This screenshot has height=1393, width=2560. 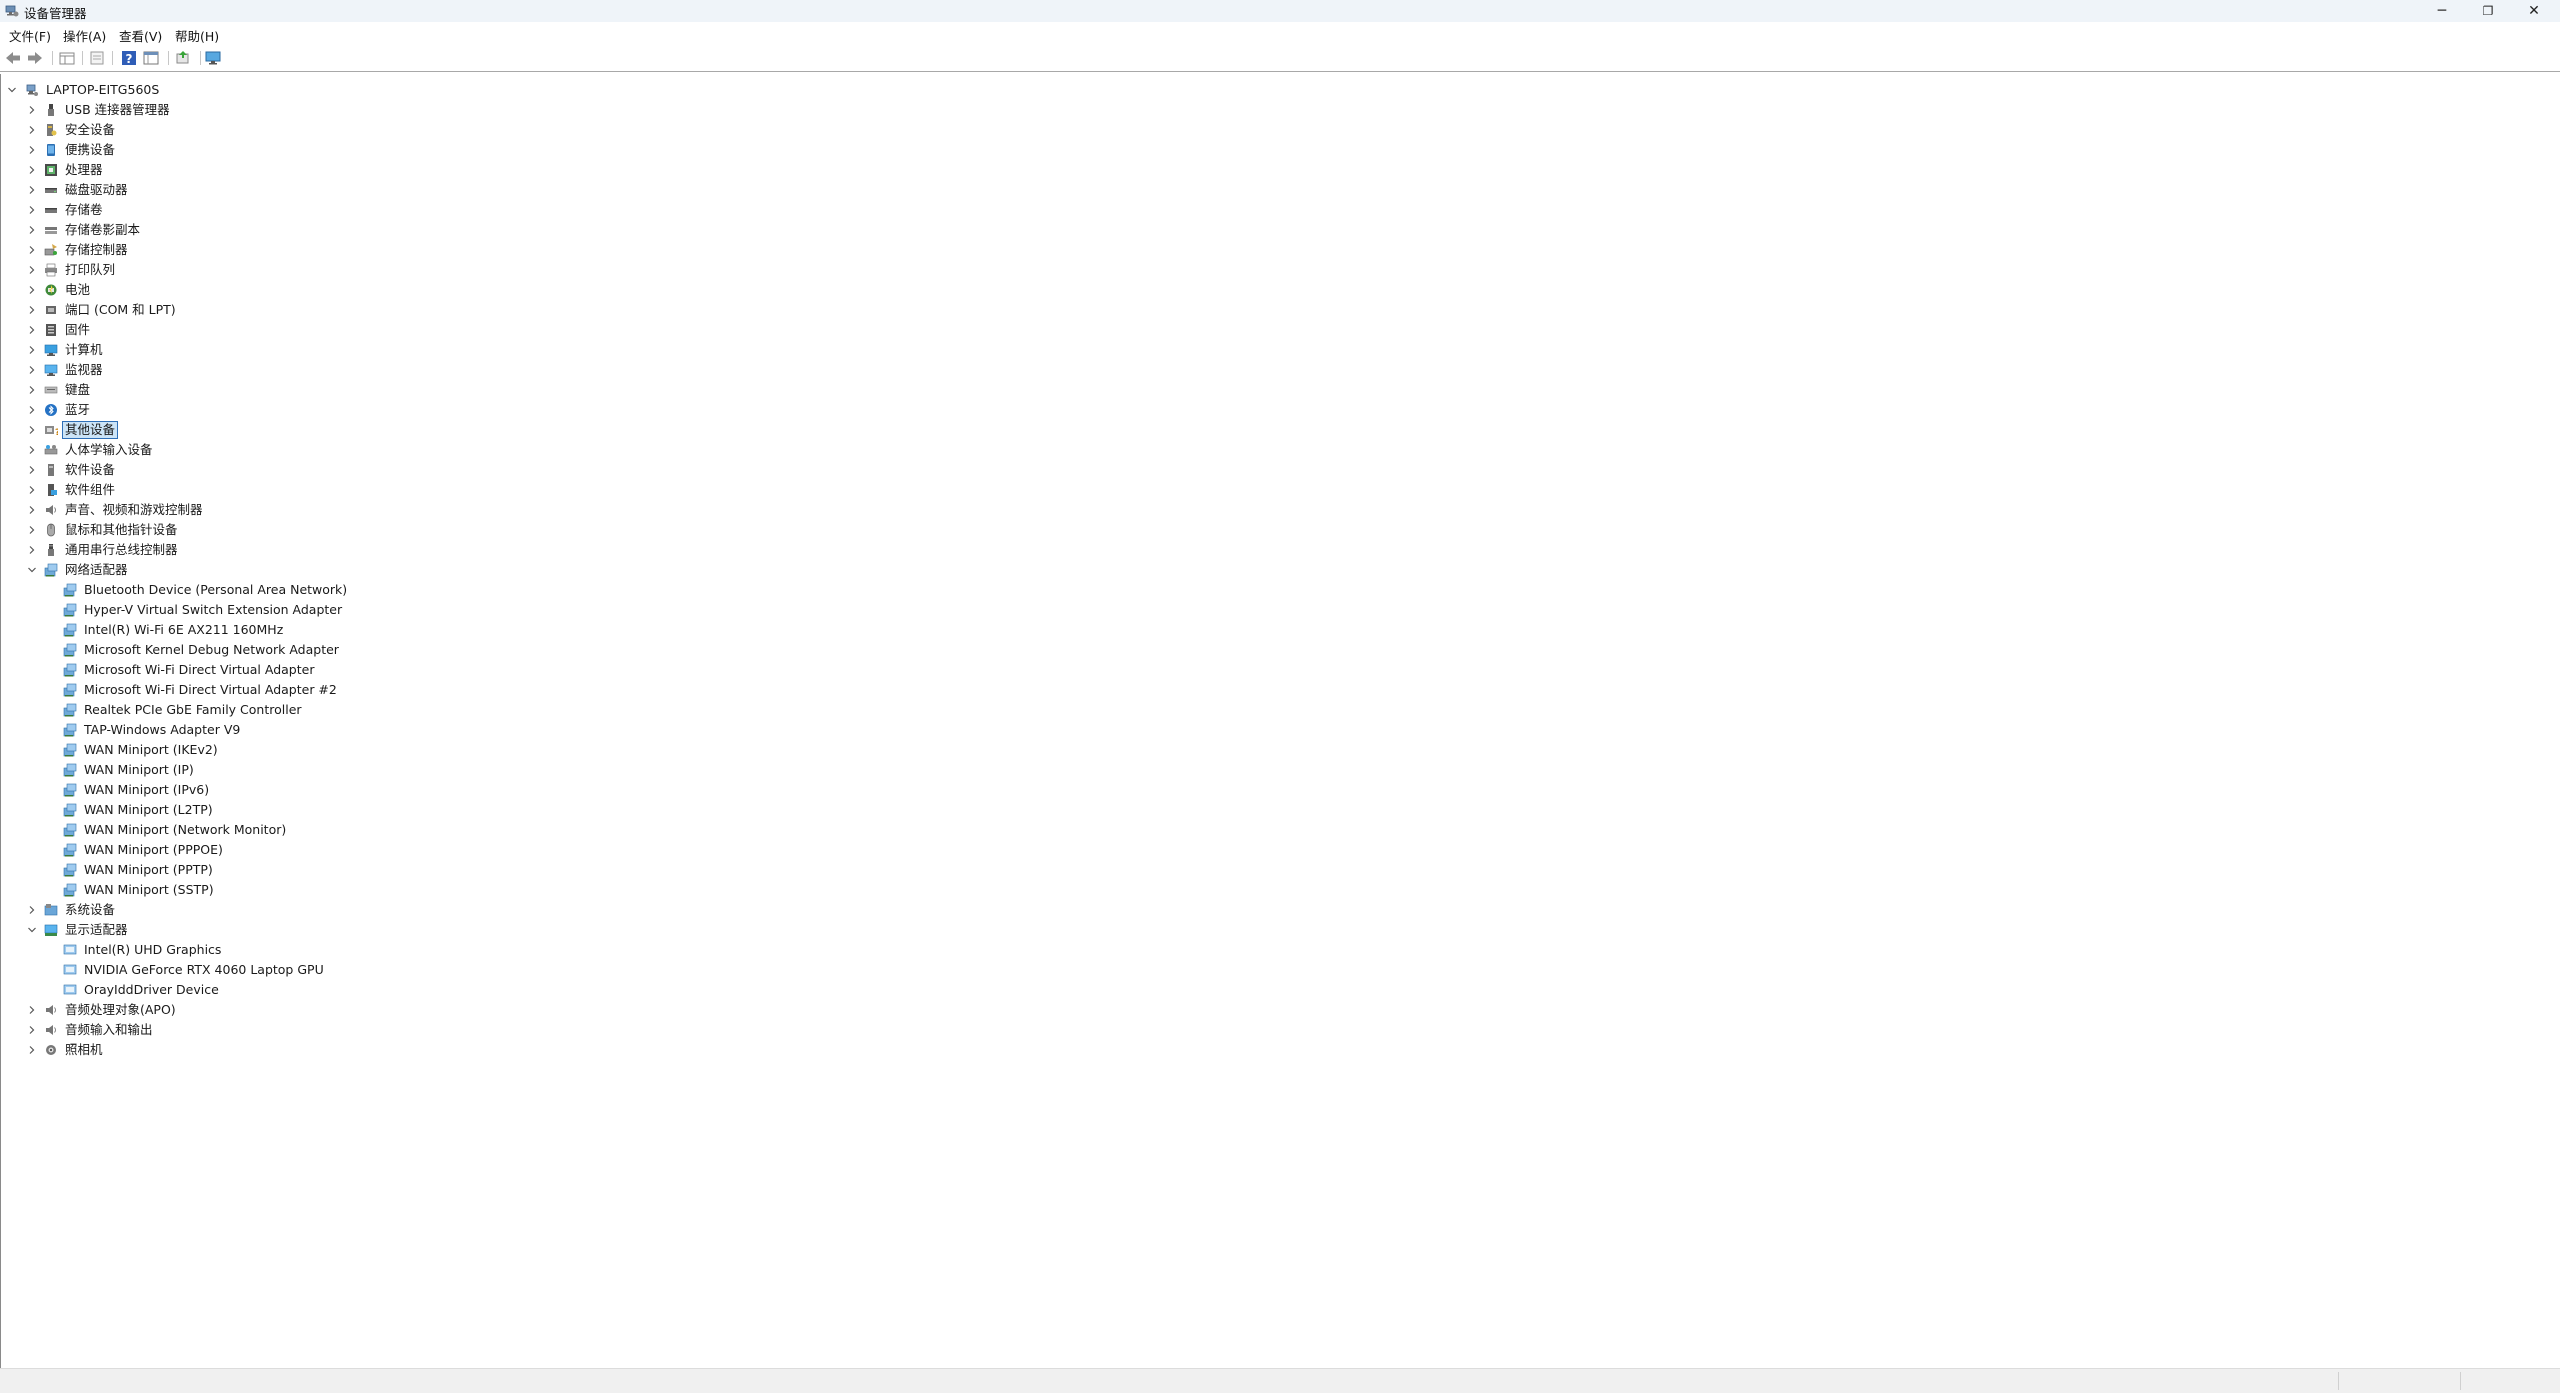 What do you see at coordinates (301, 490) in the screenshot?
I see `tree-category: 软件组件` at bounding box center [301, 490].